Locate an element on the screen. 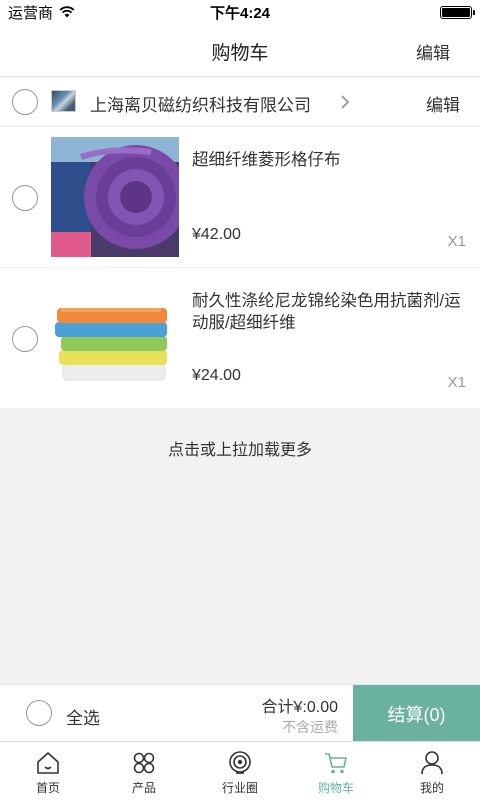 The width and height of the screenshot is (480, 800). shop-logo is located at coordinates (63, 101).